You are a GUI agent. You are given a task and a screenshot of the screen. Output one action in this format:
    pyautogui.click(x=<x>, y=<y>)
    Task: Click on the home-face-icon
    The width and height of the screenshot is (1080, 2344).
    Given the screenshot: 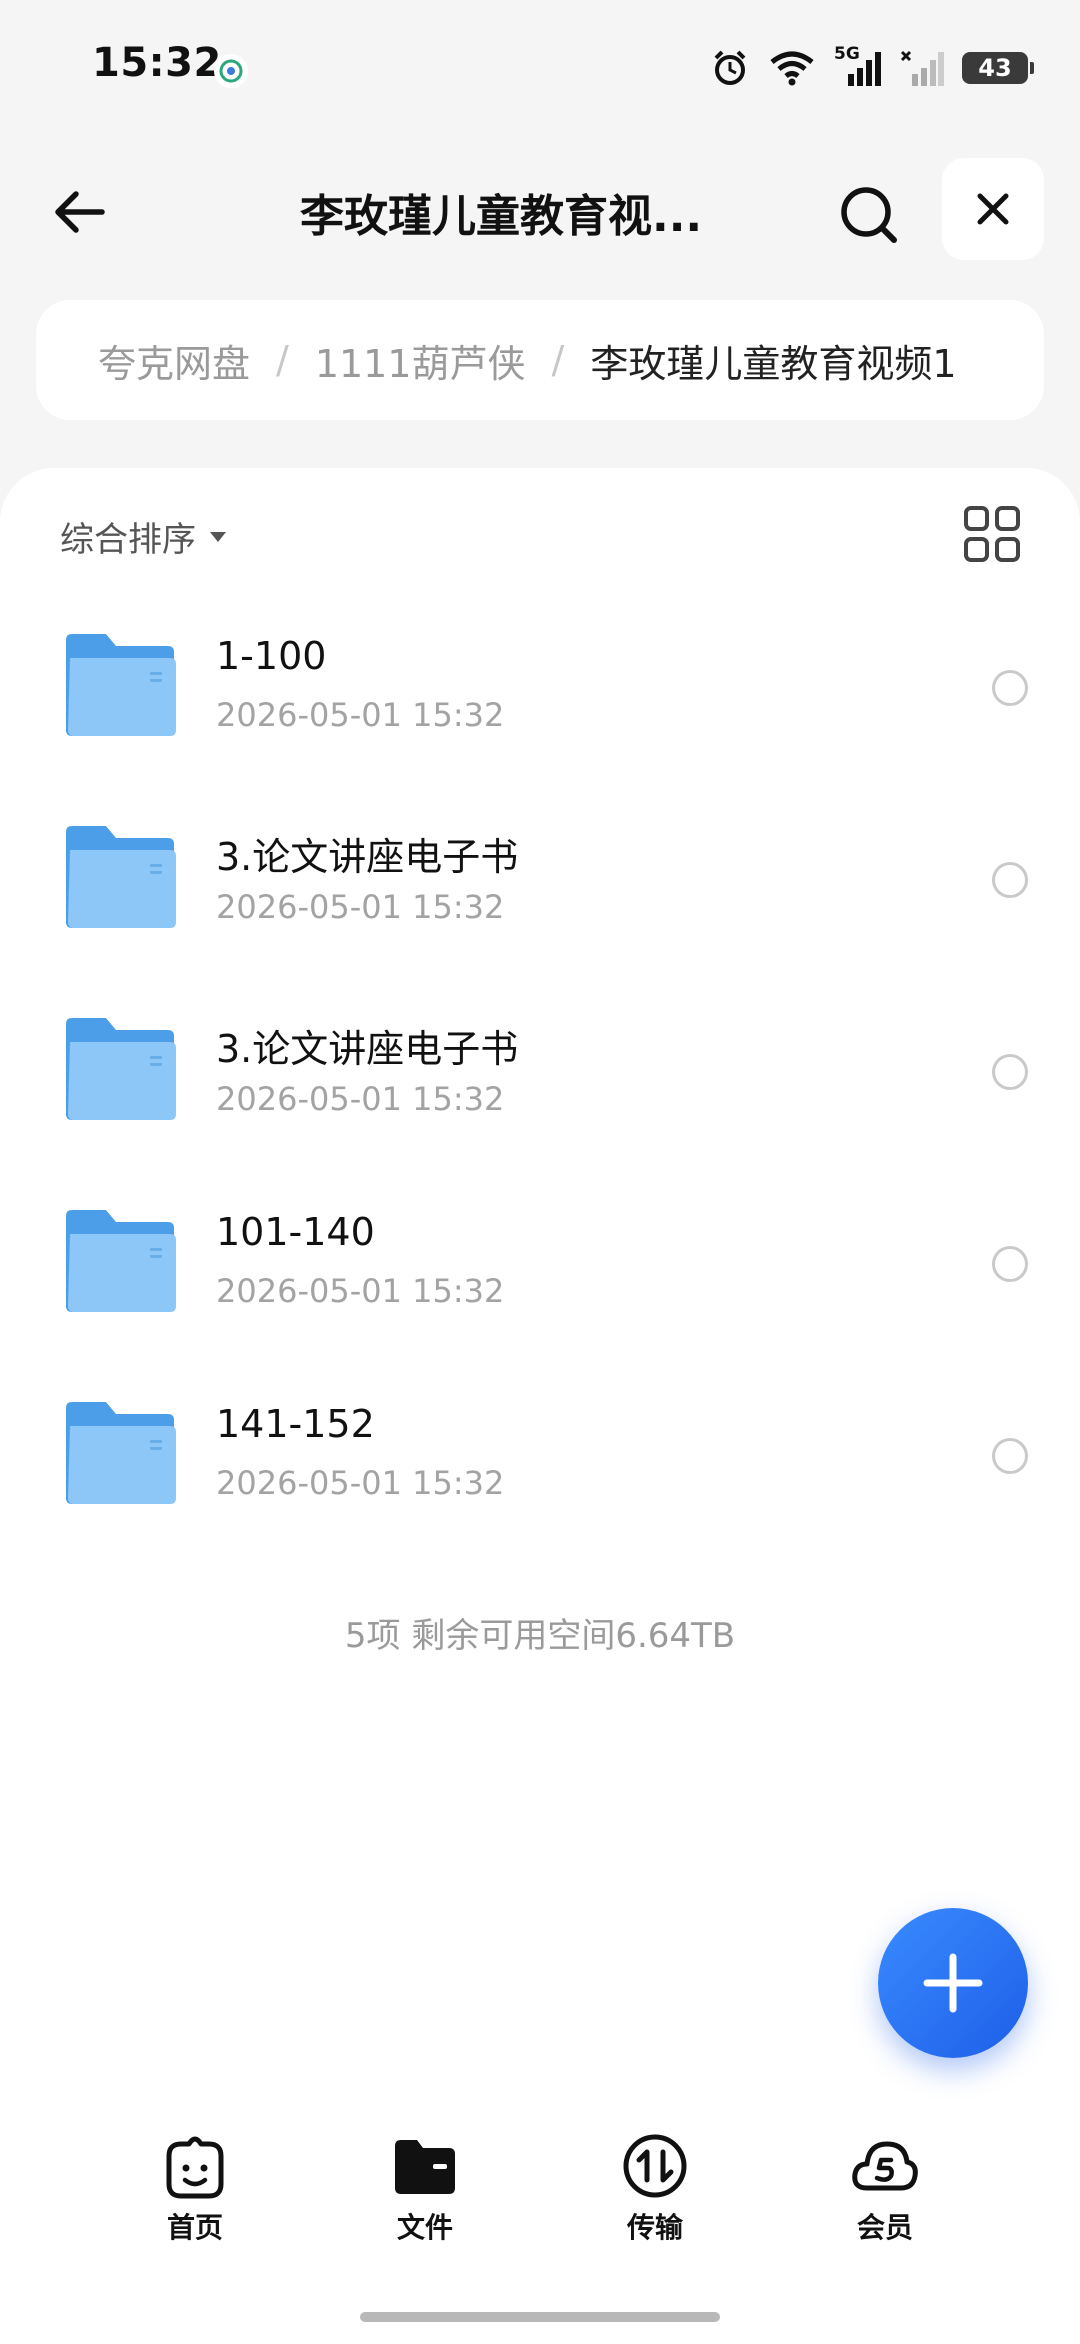 What is the action you would take?
    pyautogui.click(x=195, y=2166)
    